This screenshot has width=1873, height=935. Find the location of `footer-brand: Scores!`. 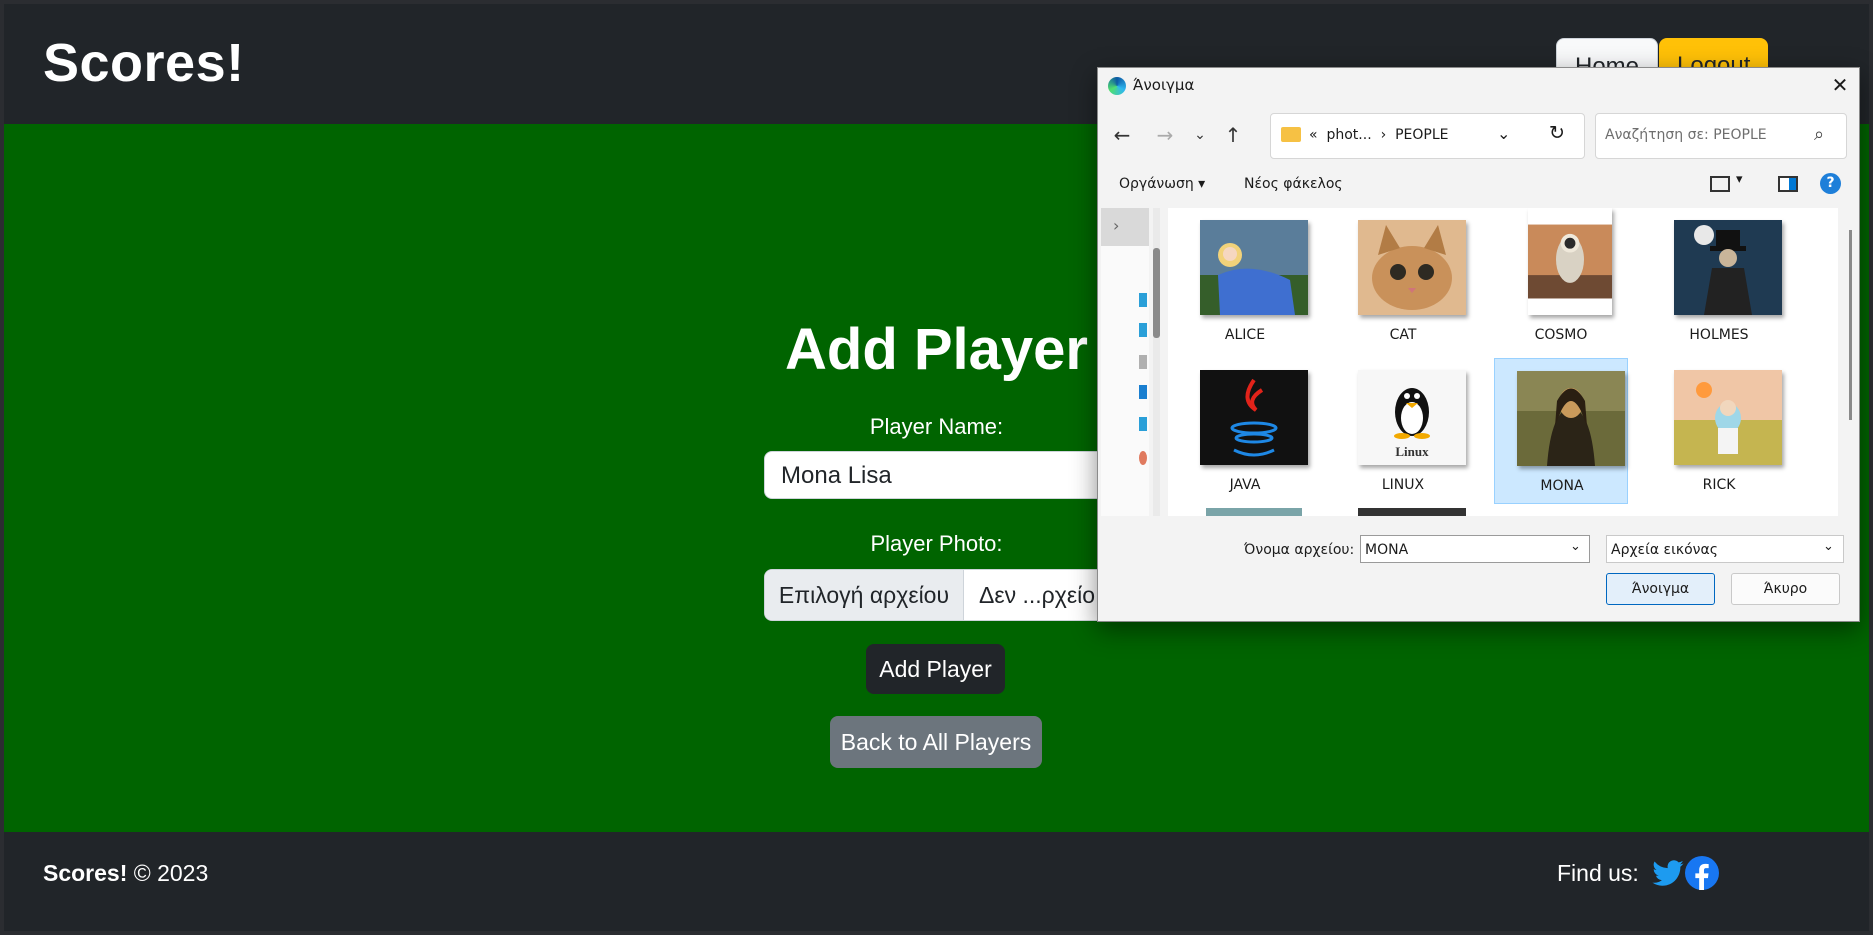

footer-brand: Scores! is located at coordinates (85, 873).